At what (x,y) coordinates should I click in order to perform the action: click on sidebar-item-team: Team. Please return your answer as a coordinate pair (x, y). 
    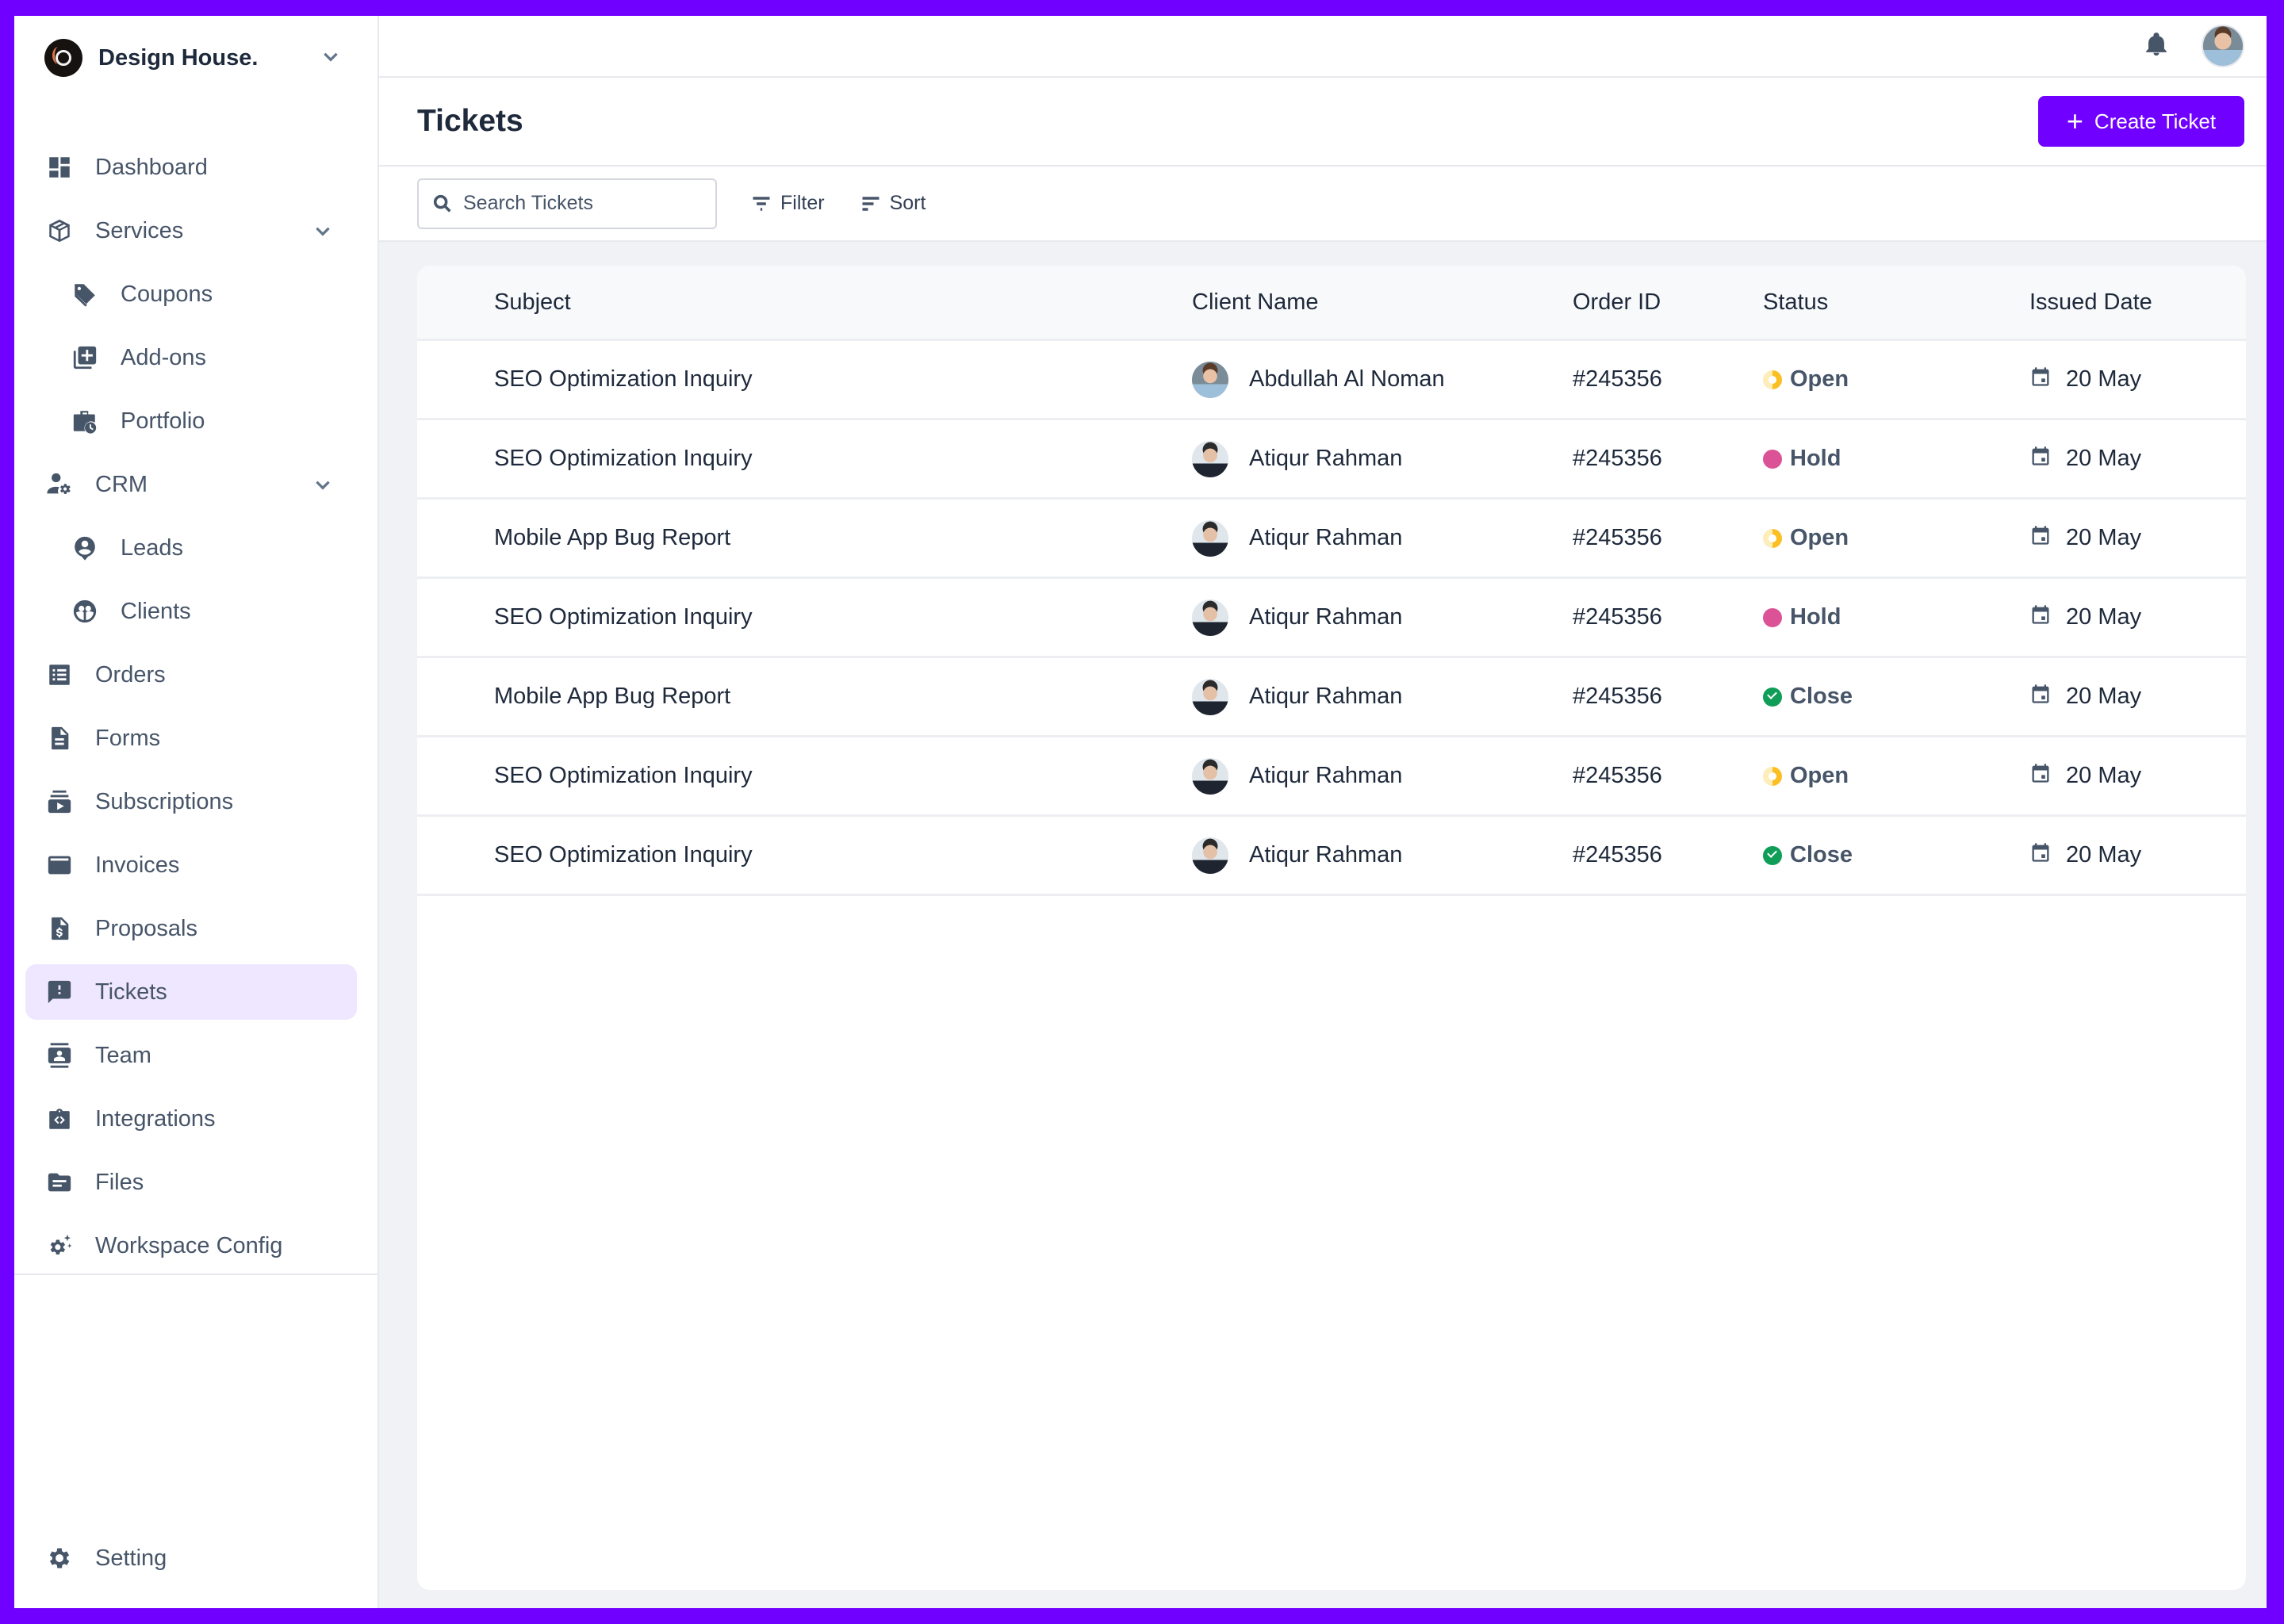
    Looking at the image, I should click on (191, 1055).